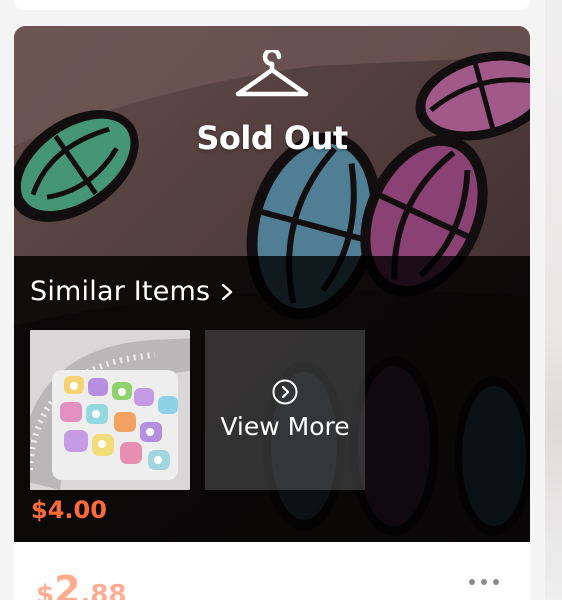 The width and height of the screenshot is (562, 600). Describe the element at coordinates (285, 410) in the screenshot. I see `view-more-button: View More` at that location.